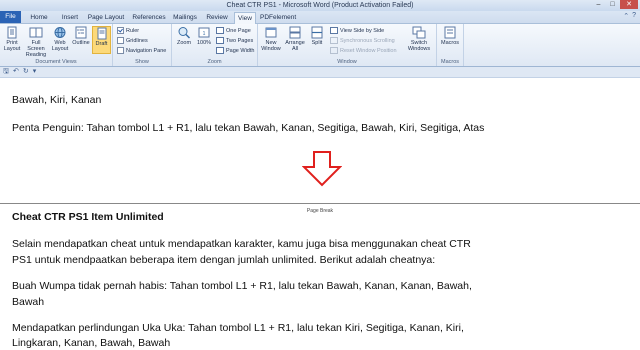  Describe the element at coordinates (320, 72) in the screenshot. I see `quick-access-toolbar: 🖫 ↶ ↻ ▾` at that location.